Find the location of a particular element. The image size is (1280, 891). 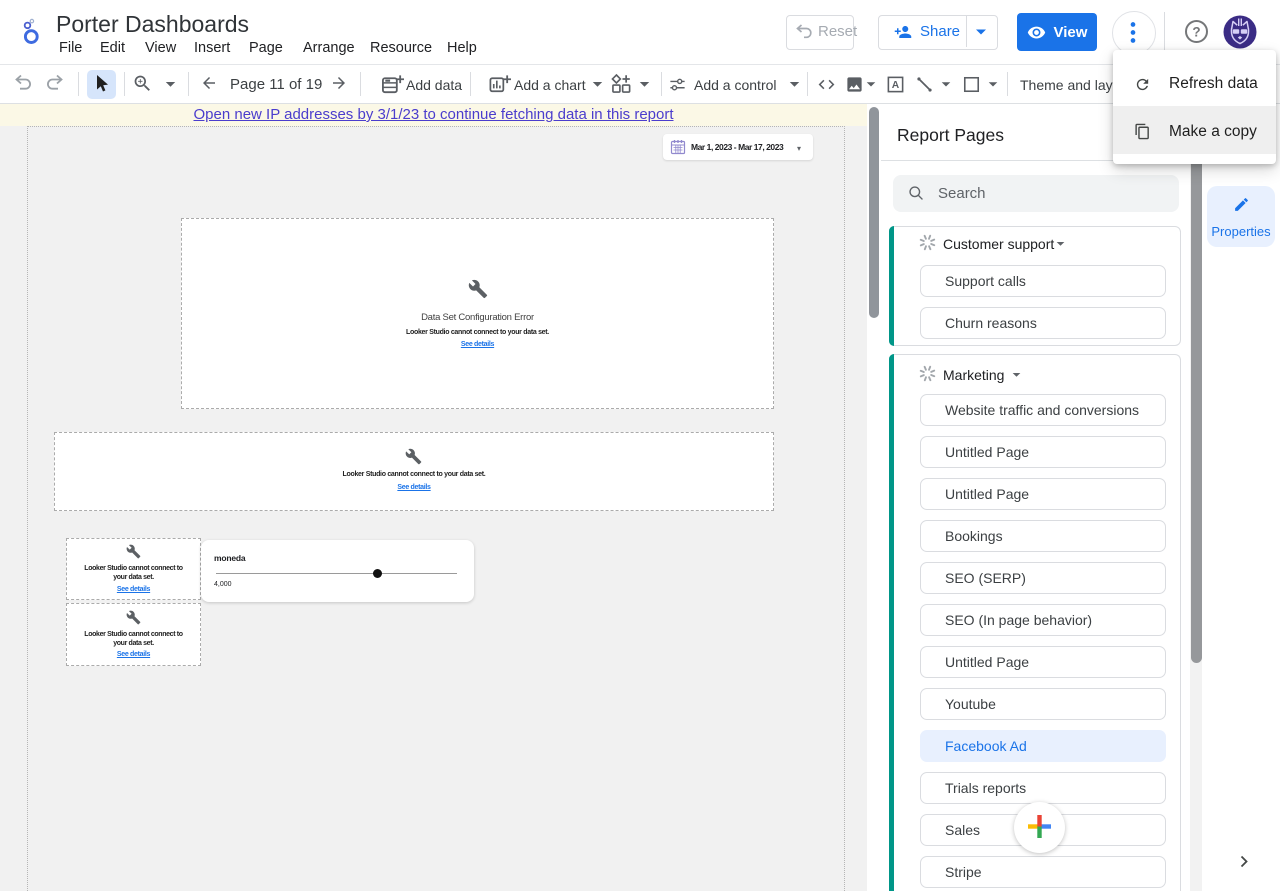

svg-text: A is located at coordinates (896, 85).